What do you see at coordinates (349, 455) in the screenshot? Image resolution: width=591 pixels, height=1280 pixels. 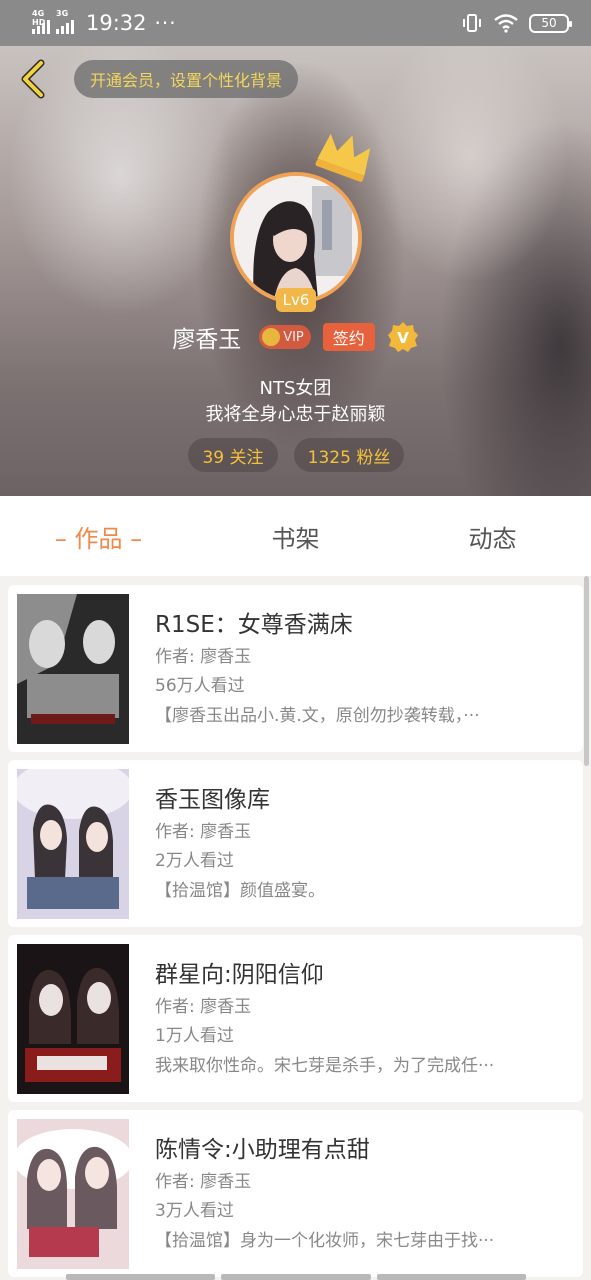 I see `fans-count-button: 1325 粉丝` at bounding box center [349, 455].